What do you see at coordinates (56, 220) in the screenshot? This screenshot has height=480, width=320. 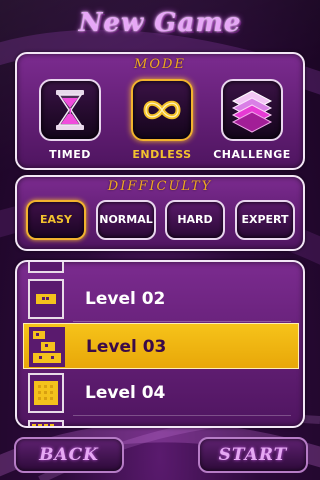 I see `difficulty-easy-button: EASY` at bounding box center [56, 220].